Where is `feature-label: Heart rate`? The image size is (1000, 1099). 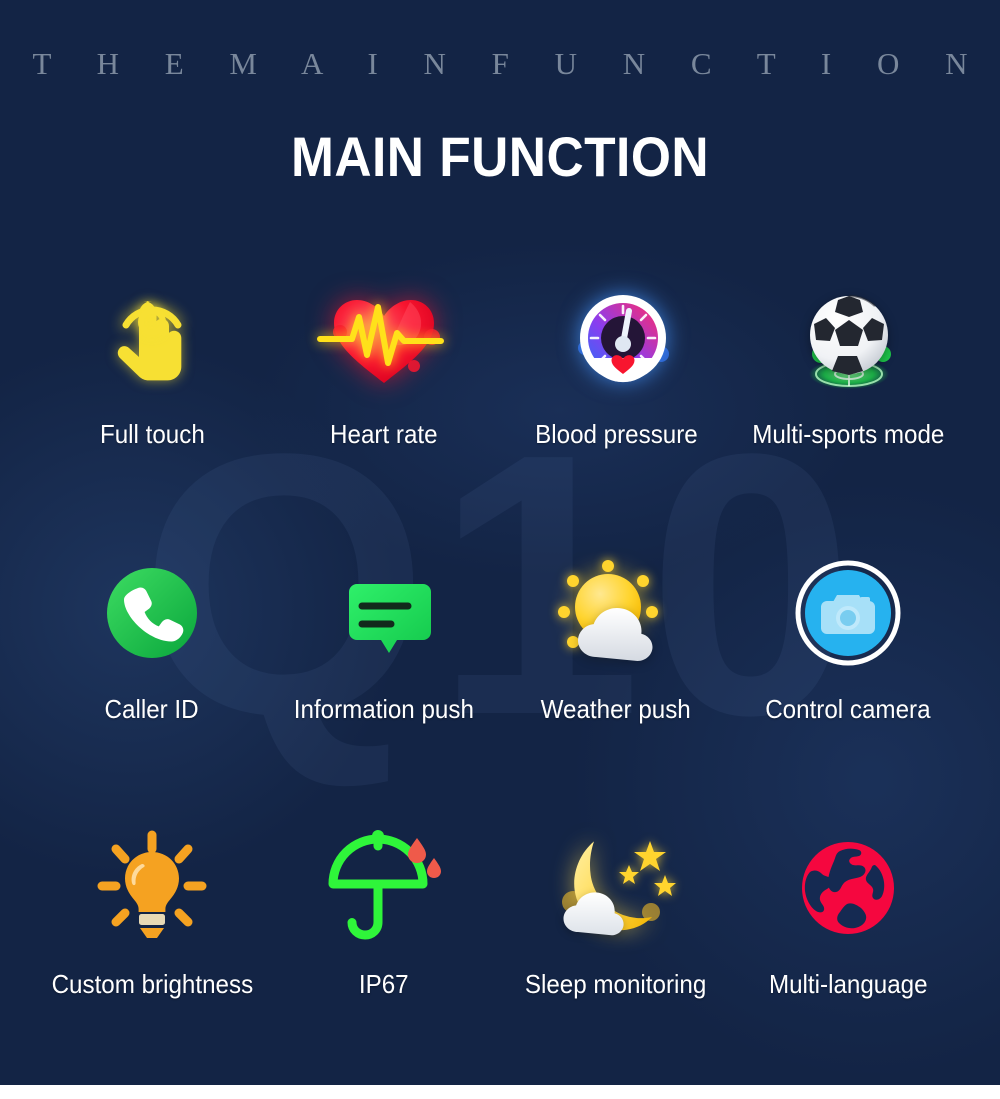
feature-label: Heart rate is located at coordinates (384, 434).